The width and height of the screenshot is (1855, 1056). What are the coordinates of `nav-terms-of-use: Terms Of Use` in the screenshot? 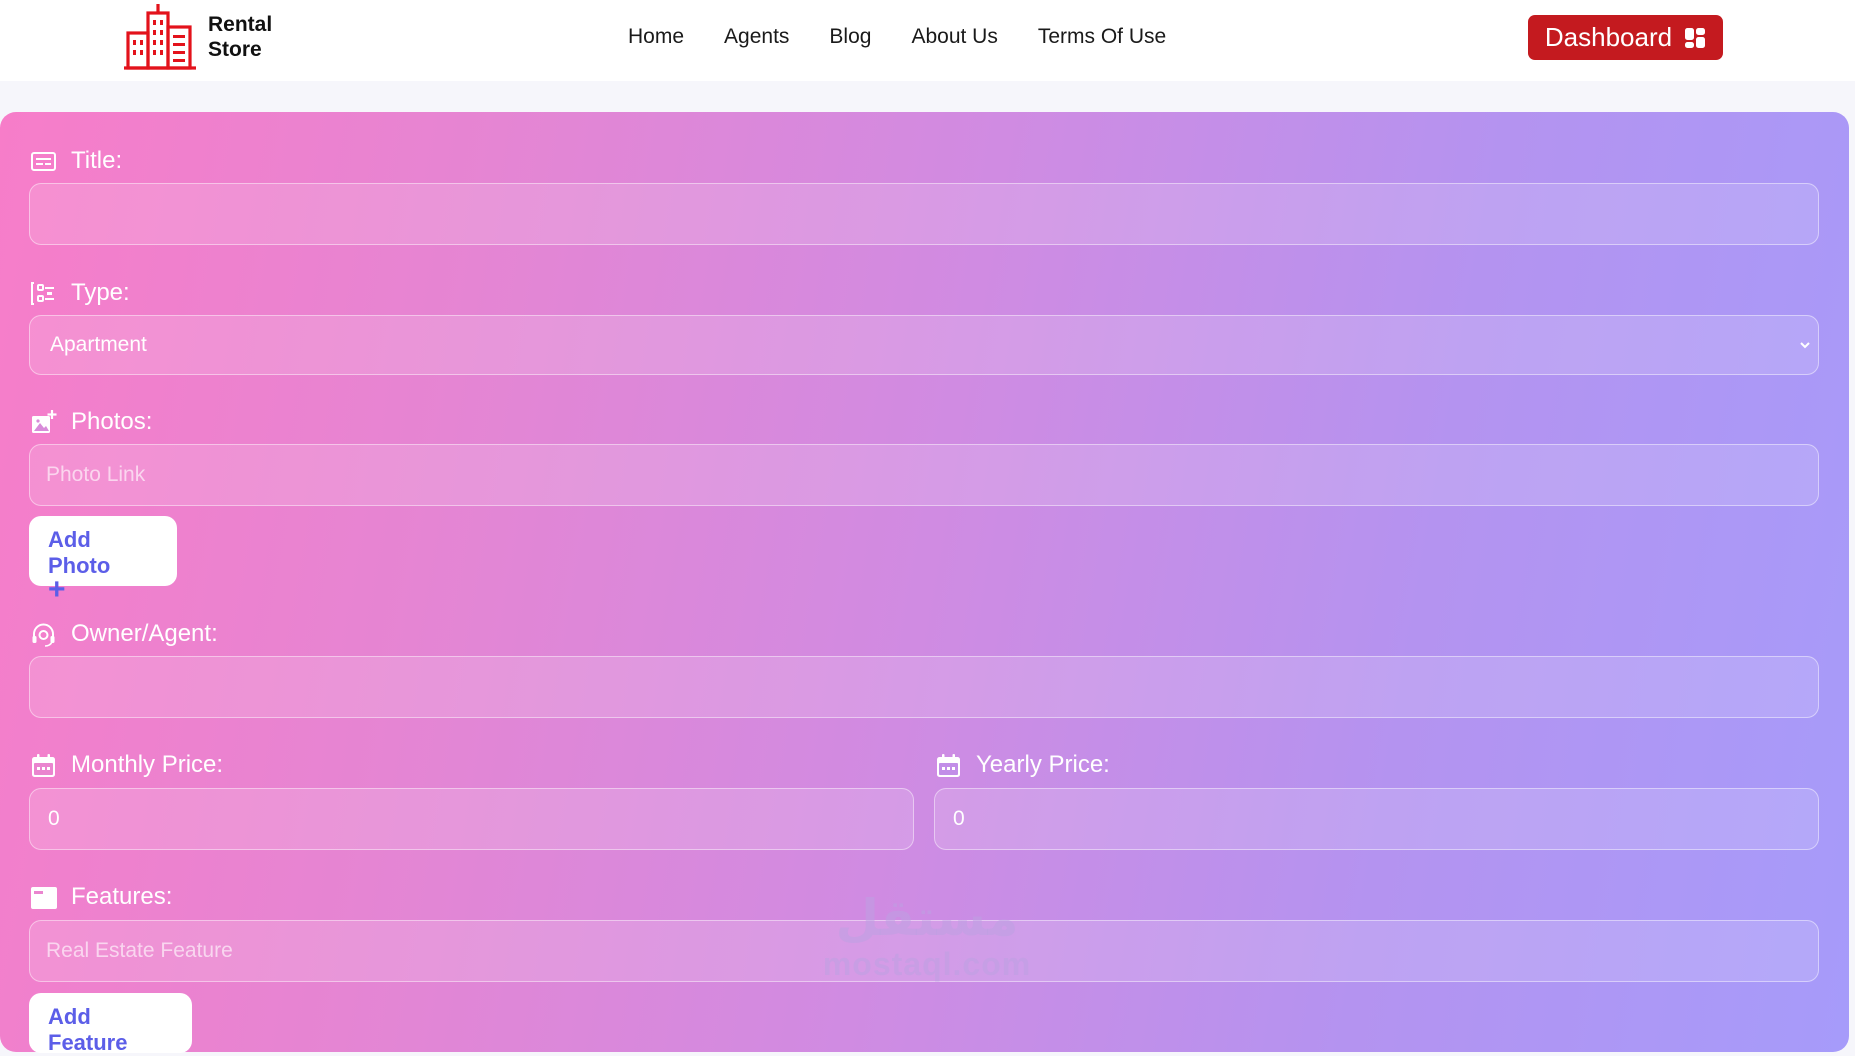 It's located at (1102, 37).